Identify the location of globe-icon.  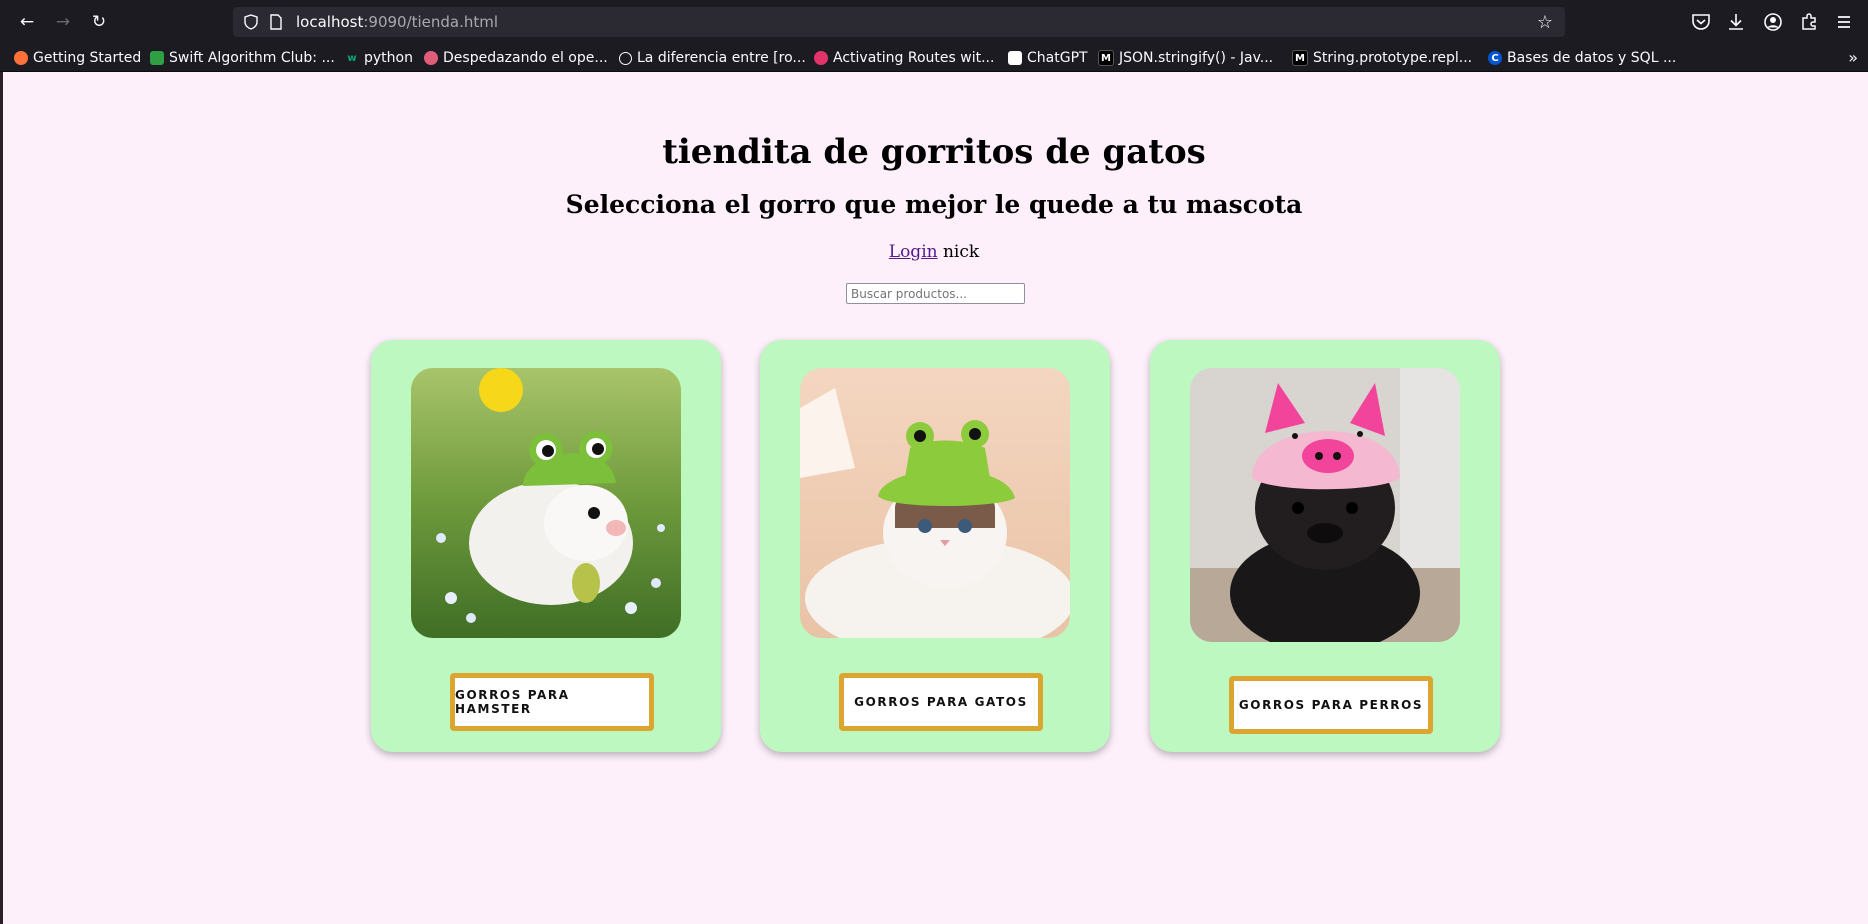
(625, 58).